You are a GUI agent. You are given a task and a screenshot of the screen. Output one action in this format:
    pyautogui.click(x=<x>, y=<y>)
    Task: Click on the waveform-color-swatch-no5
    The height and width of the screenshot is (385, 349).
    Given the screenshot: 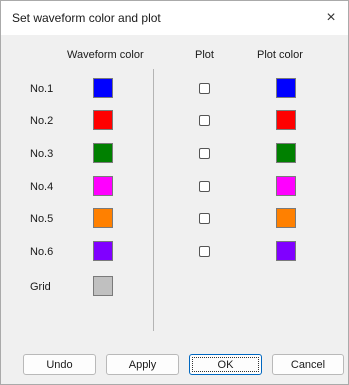 What is the action you would take?
    pyautogui.click(x=103, y=218)
    